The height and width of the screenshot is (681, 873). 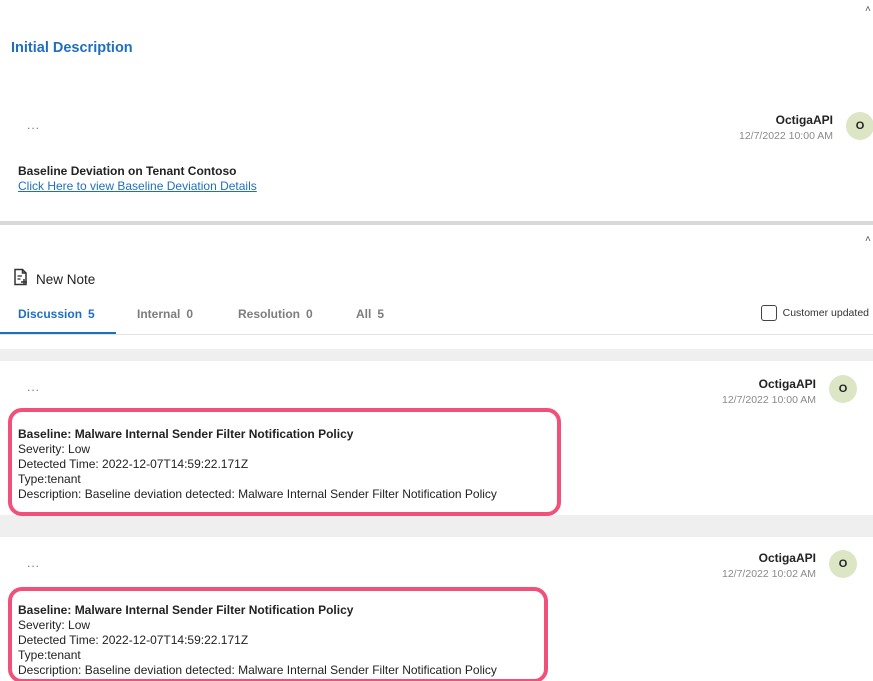 What do you see at coordinates (825, 313) in the screenshot?
I see `customer-updated-label: Customer updated` at bounding box center [825, 313].